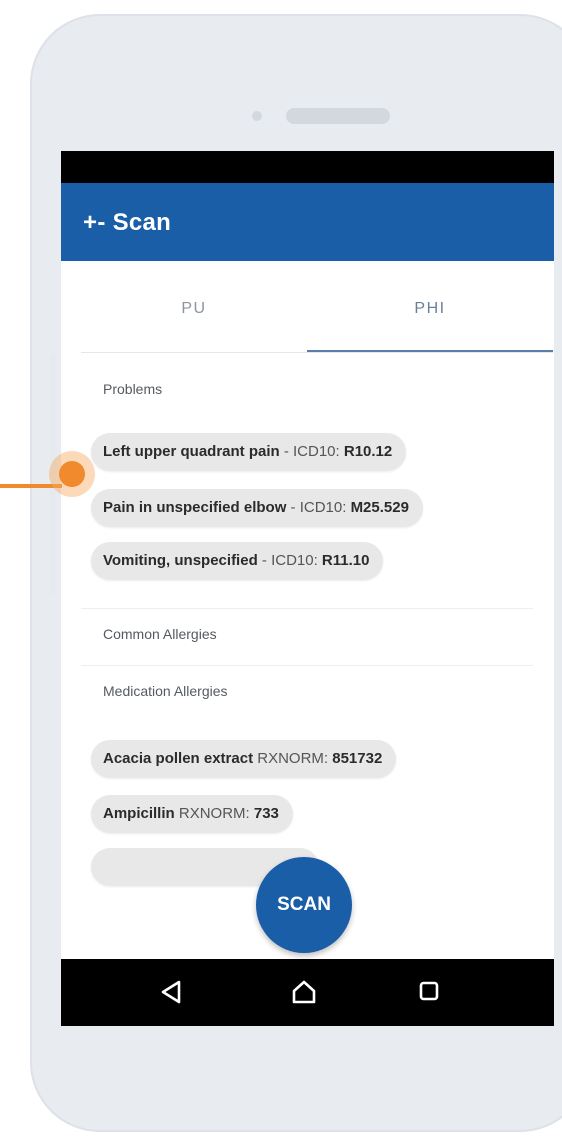 The image size is (562, 1143). Describe the element at coordinates (368, 451) in the screenshot. I see `chip-code: R10.12` at that location.